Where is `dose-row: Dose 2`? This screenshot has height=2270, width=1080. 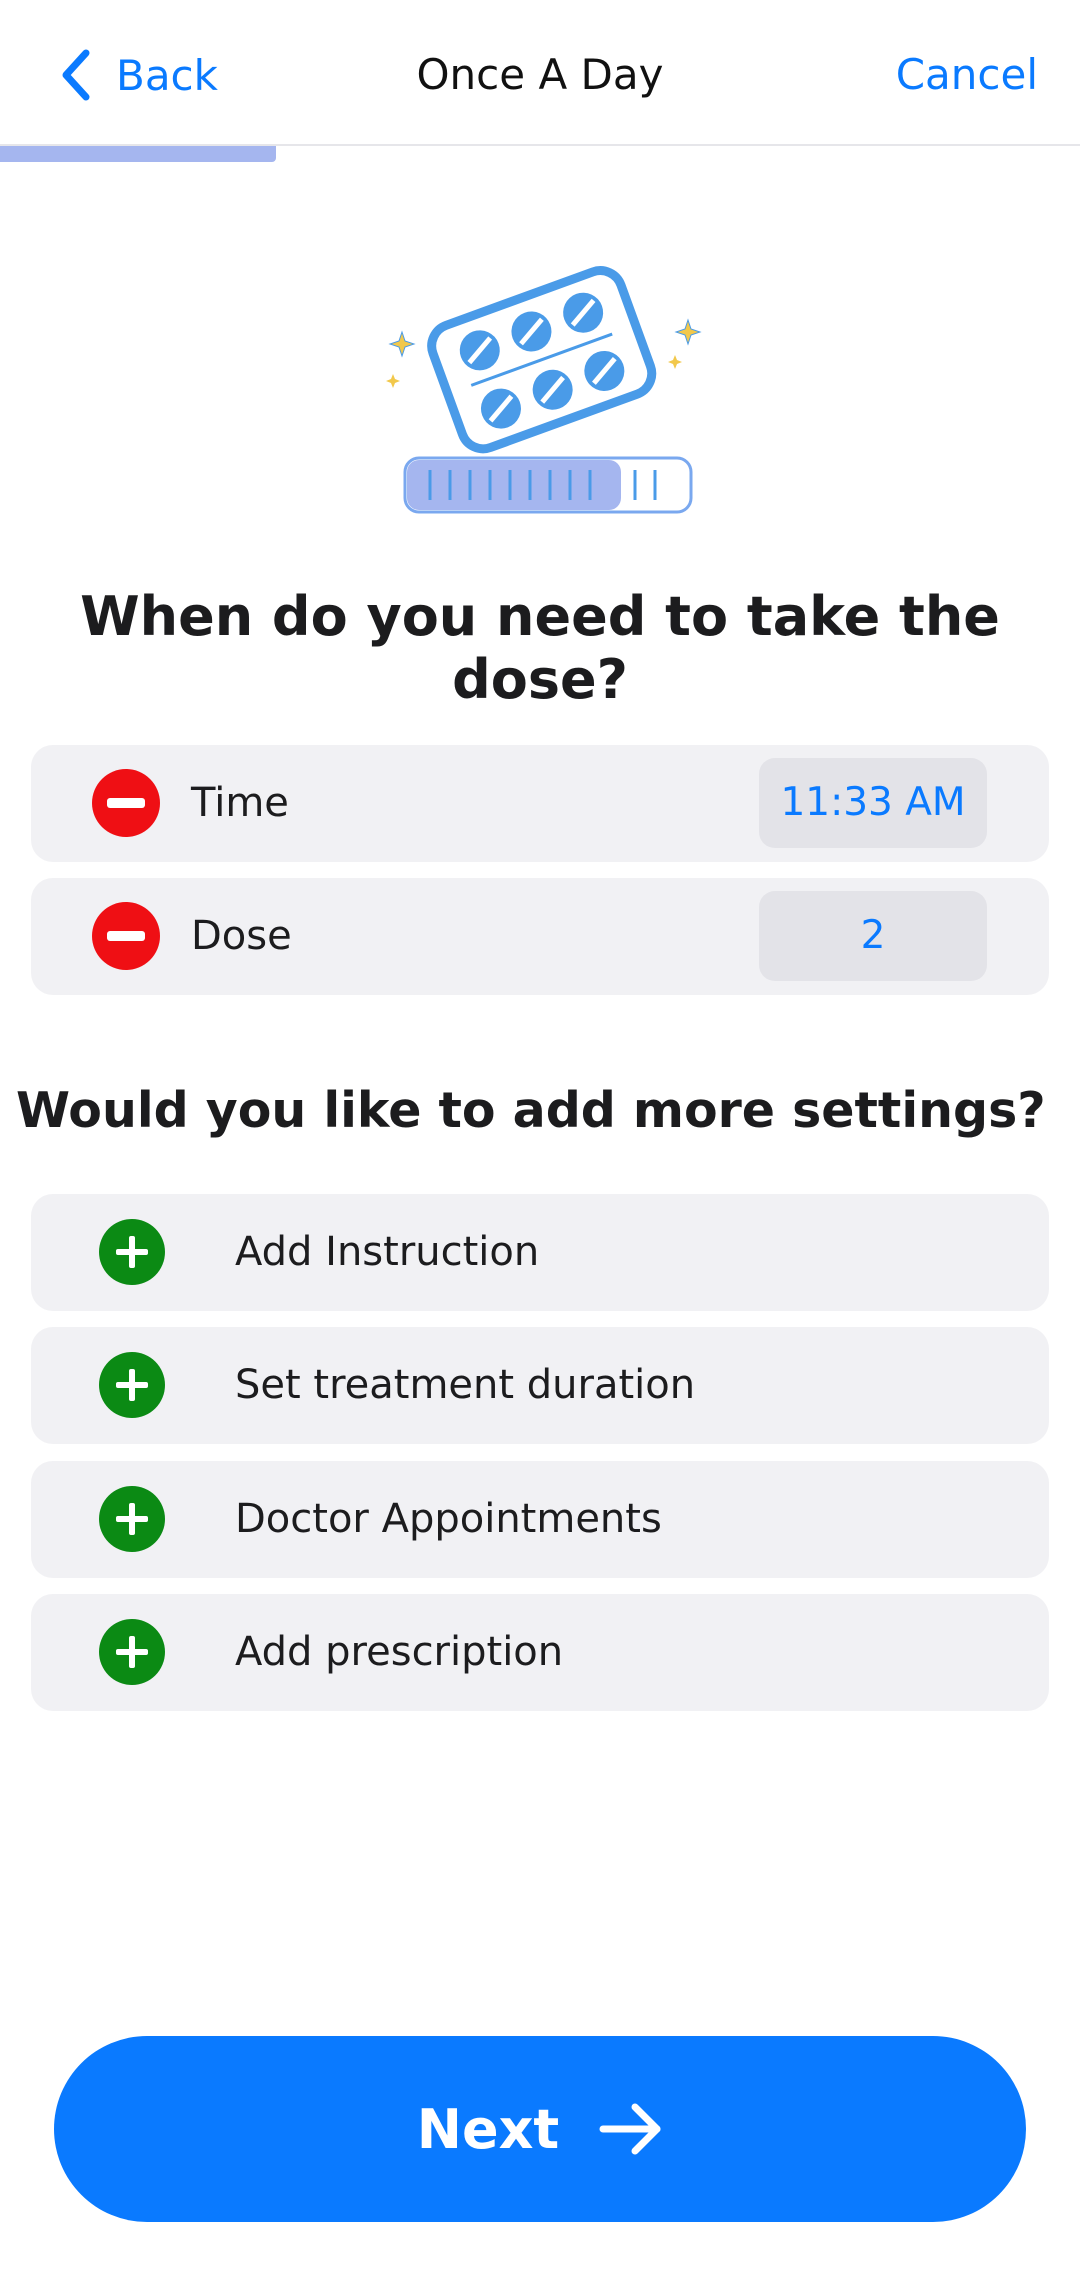
dose-row: Dose 2 is located at coordinates (540, 936).